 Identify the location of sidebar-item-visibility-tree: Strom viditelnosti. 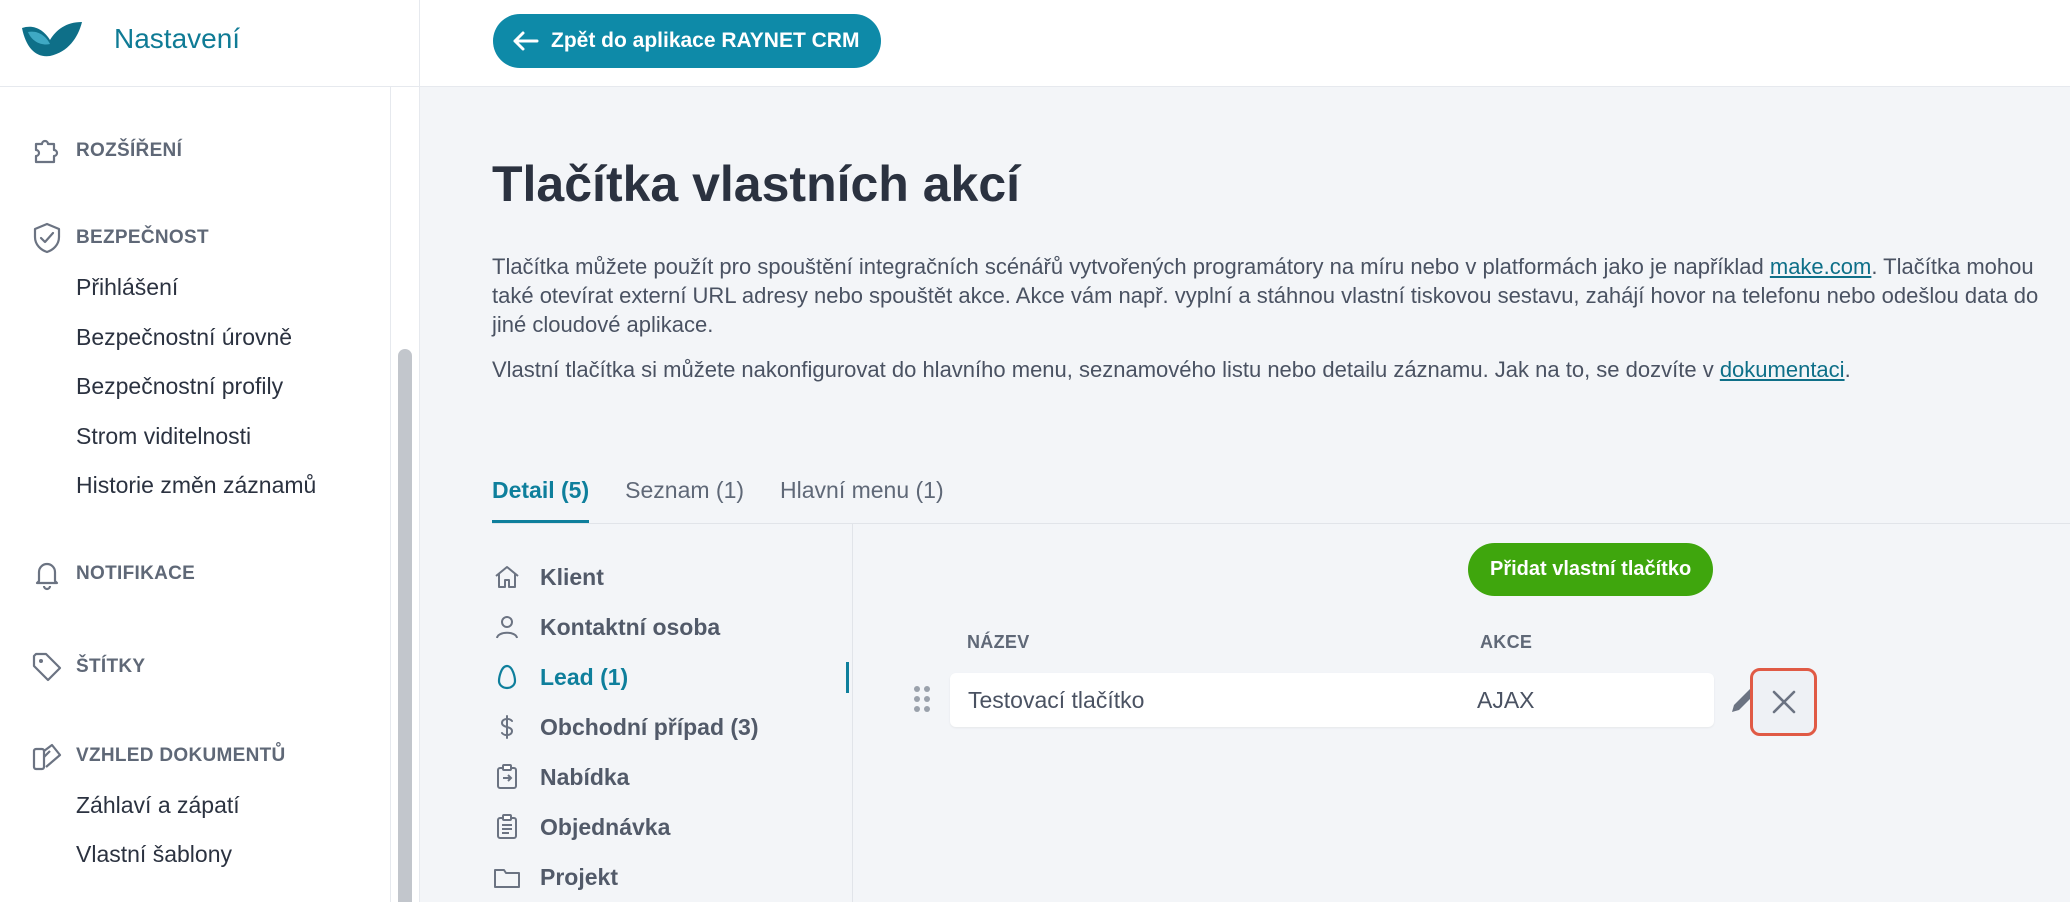
(163, 436).